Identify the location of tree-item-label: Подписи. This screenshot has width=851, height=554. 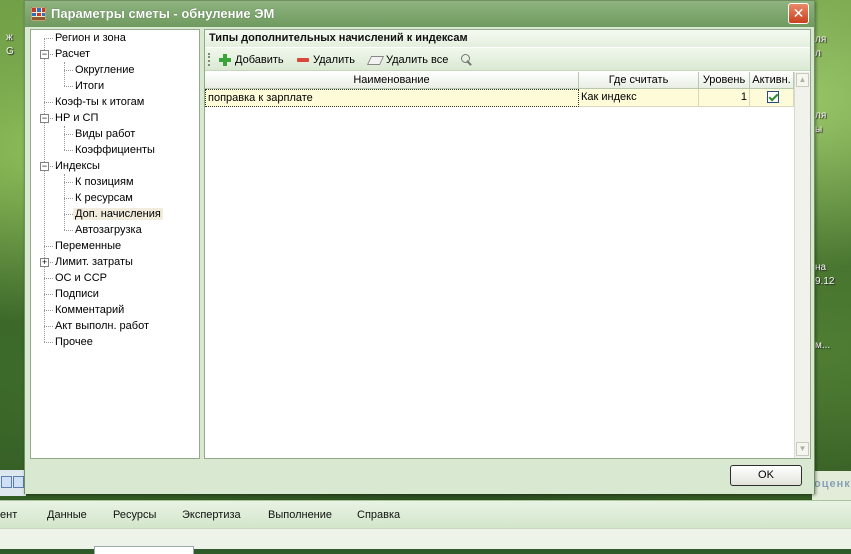
(77, 294).